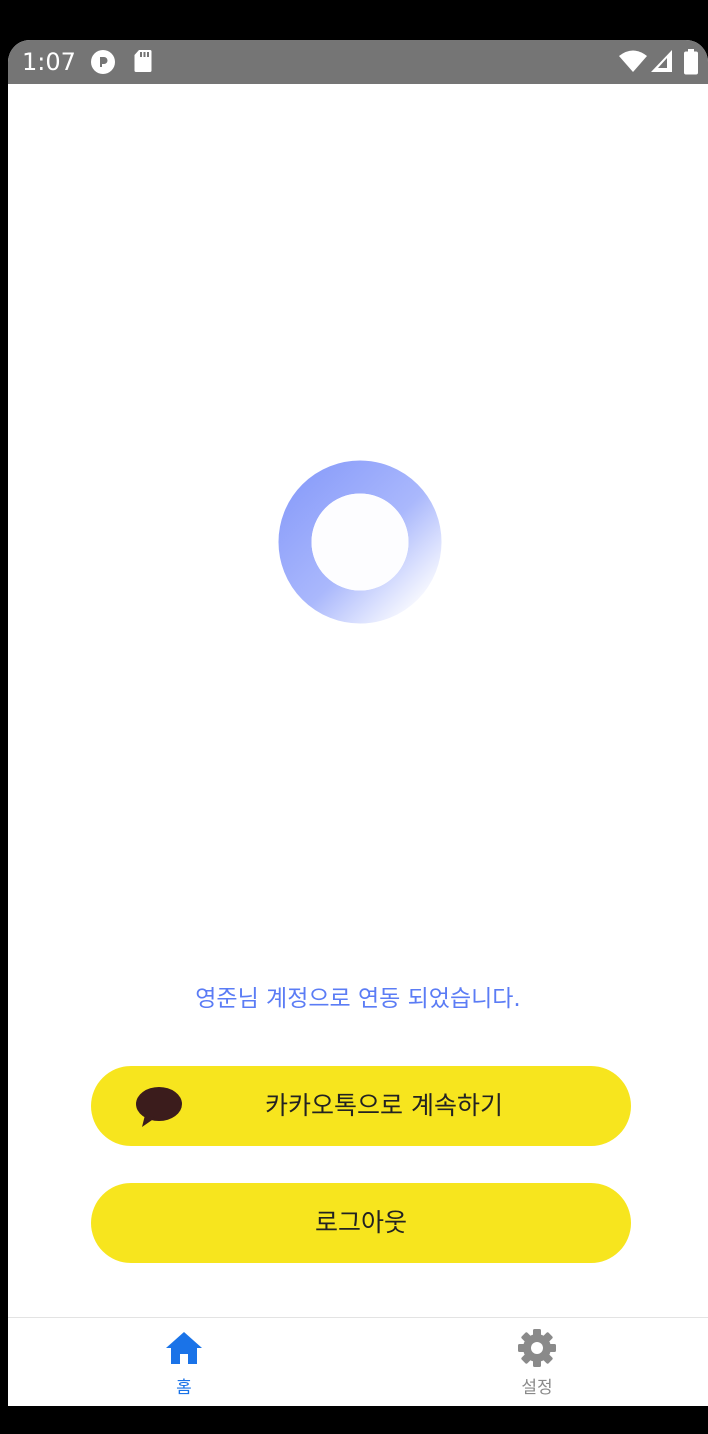  Describe the element at coordinates (691, 62) in the screenshot. I see `battery-icon` at that location.